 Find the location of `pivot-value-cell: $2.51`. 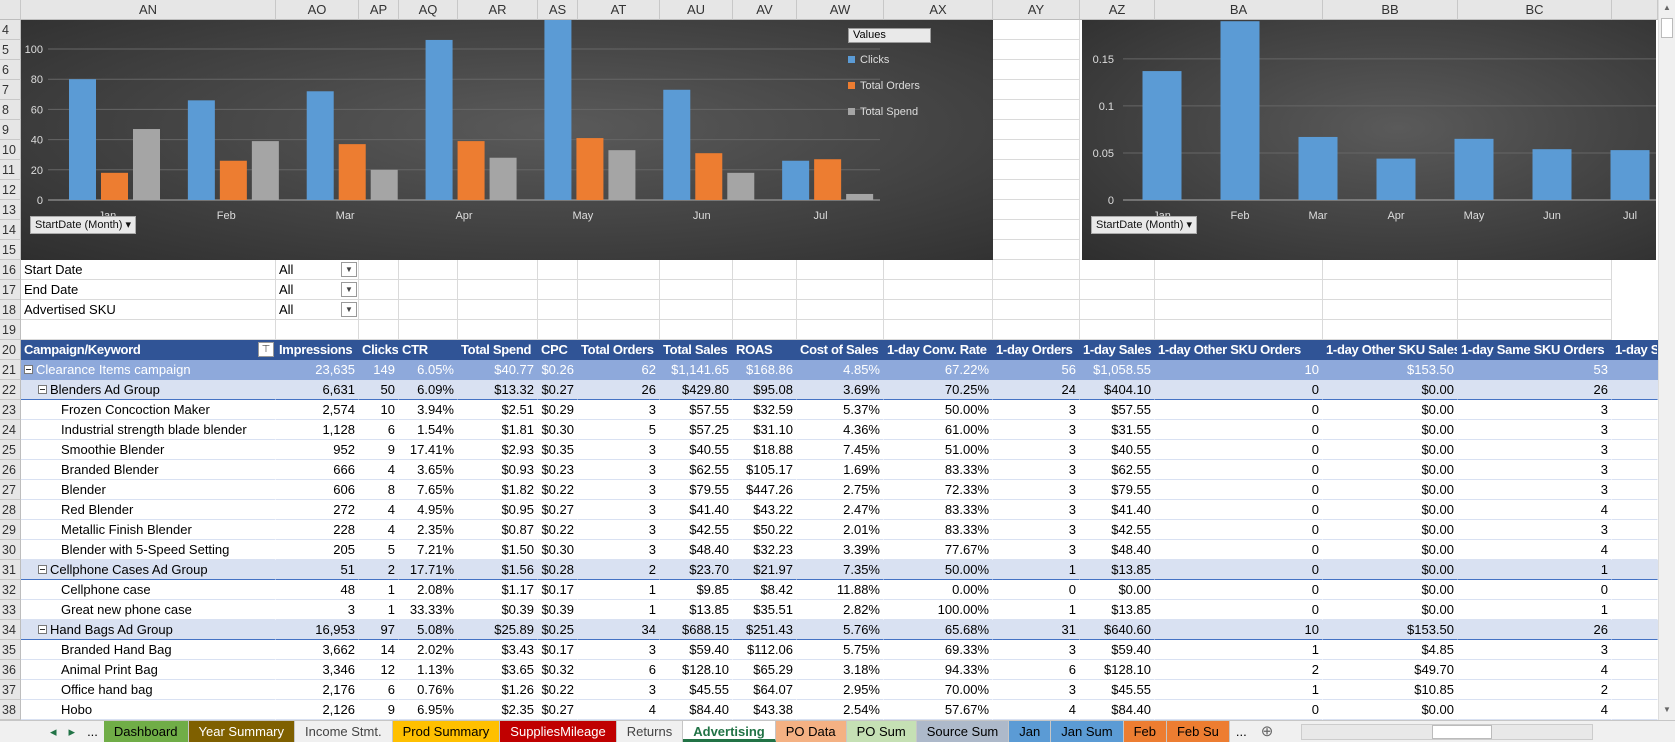

pivot-value-cell: $2.51 is located at coordinates (498, 410).